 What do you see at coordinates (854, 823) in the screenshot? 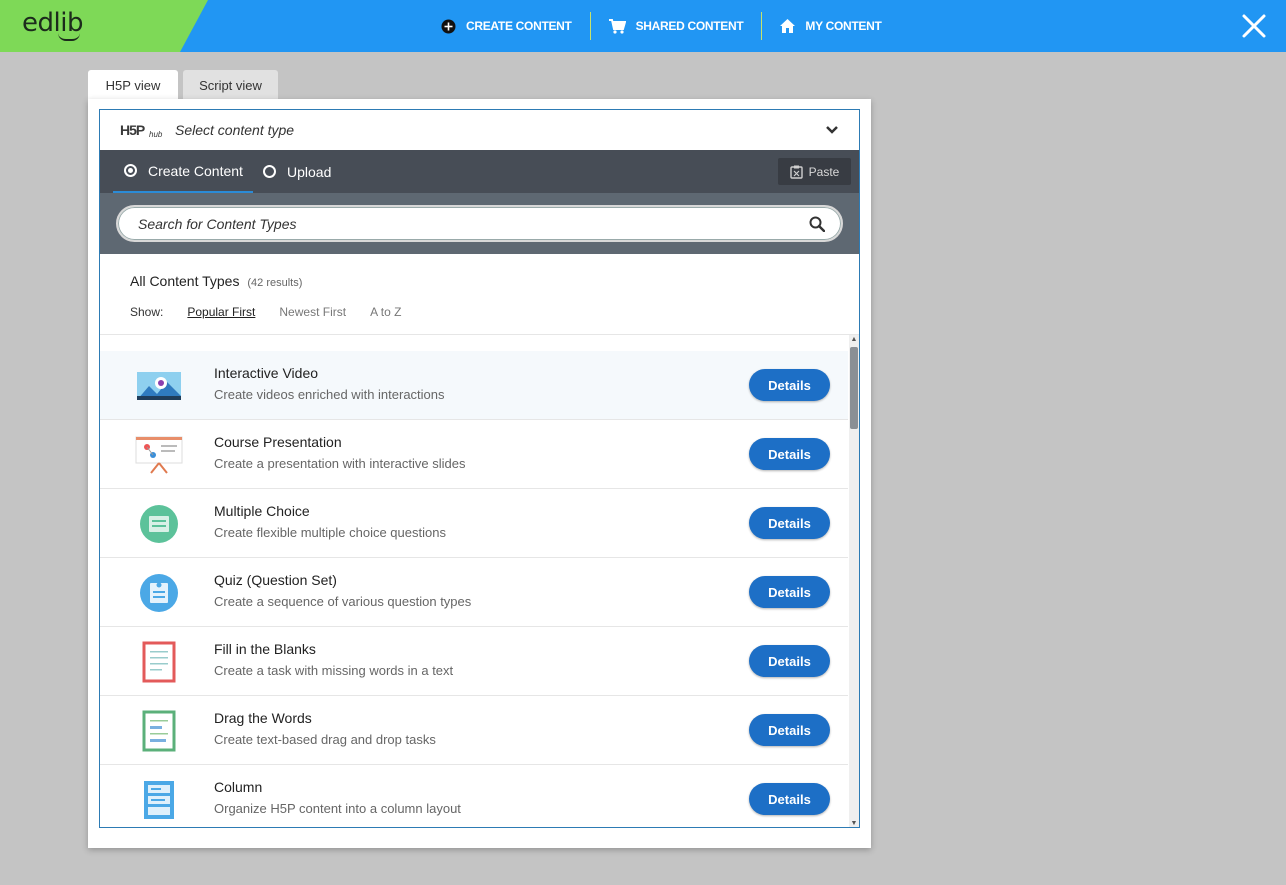
I see `scroll-down-icon: ▼` at bounding box center [854, 823].